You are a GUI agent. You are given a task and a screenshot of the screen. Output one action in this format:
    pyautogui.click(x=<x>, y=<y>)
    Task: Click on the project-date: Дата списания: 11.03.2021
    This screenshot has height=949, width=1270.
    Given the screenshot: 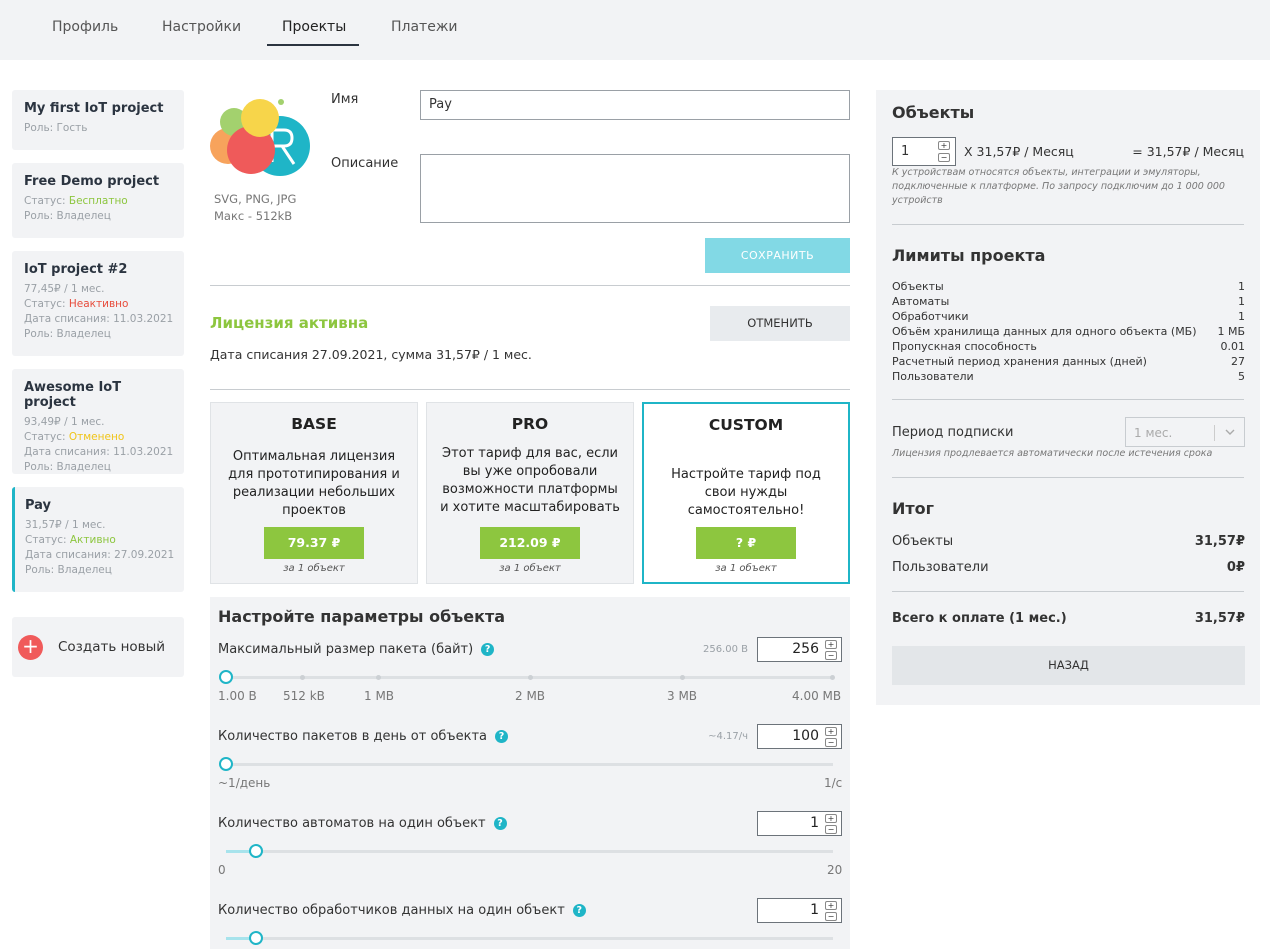 What is the action you would take?
    pyautogui.click(x=99, y=319)
    